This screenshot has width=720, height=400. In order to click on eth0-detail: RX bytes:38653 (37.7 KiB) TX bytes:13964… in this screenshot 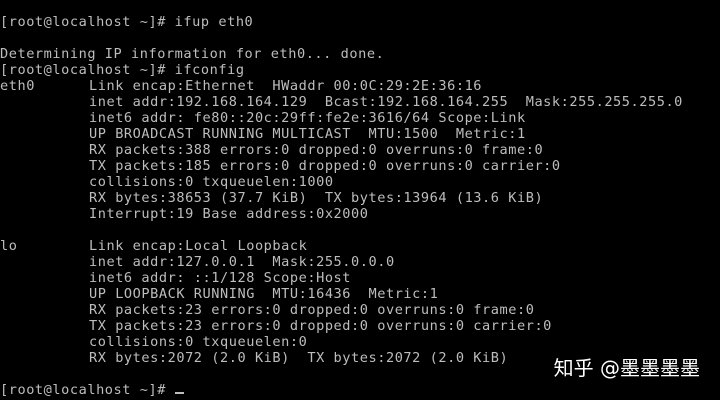, I will do `click(316, 198)`.